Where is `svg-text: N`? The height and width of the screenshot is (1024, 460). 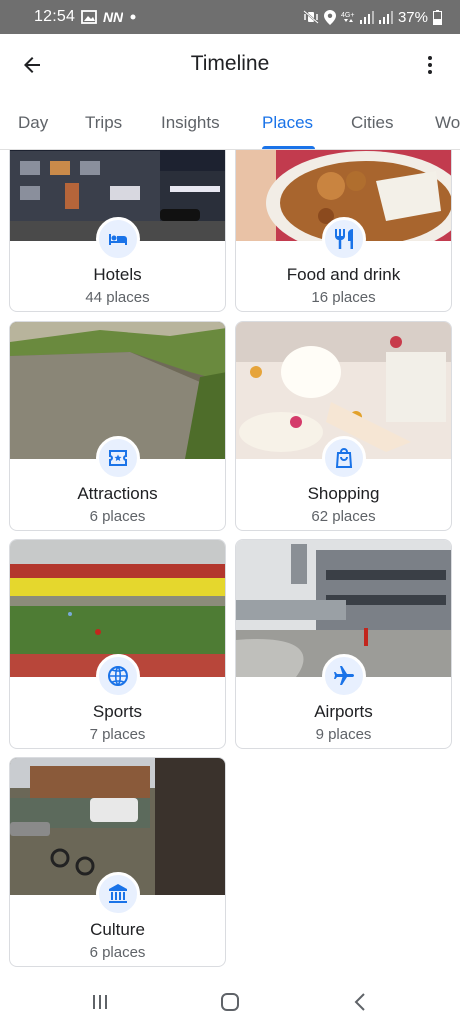
svg-text: N is located at coordinates (118, 17).